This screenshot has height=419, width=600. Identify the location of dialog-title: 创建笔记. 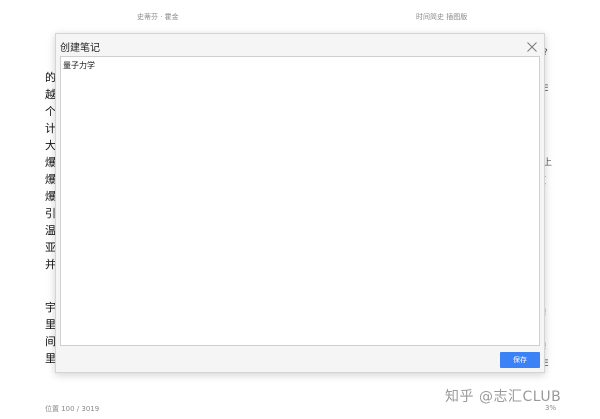
(80, 48).